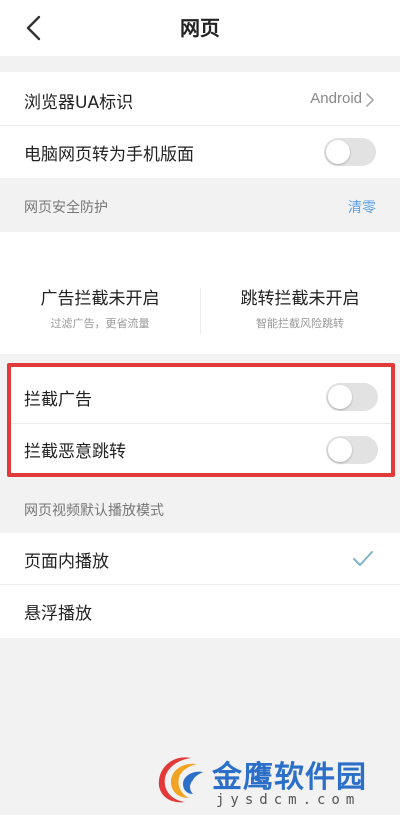 The height and width of the screenshot is (815, 400). Describe the element at coordinates (109, 155) in the screenshot. I see `desktop-to-mobile-label: 电脑网页转为手机版面` at that location.